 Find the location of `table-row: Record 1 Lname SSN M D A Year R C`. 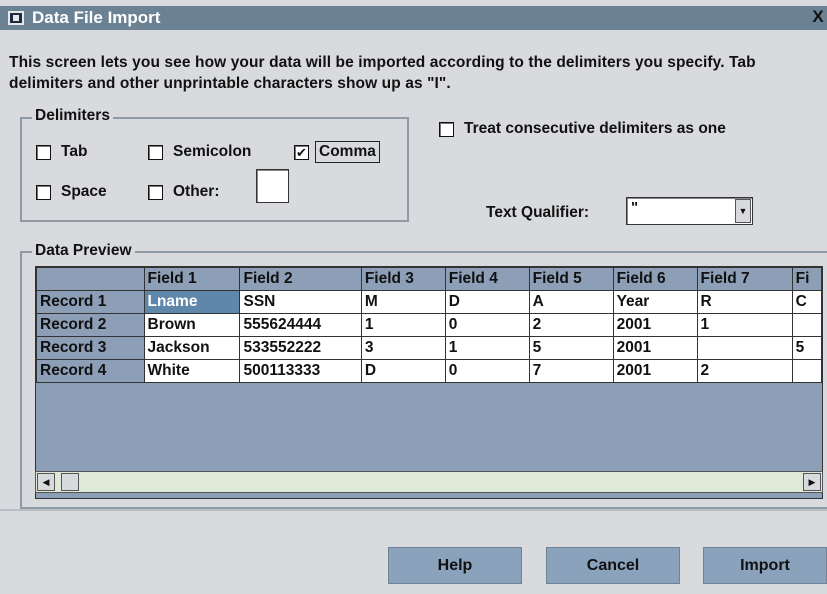

table-row: Record 1 Lname SSN M D A Year R C is located at coordinates (429, 302).